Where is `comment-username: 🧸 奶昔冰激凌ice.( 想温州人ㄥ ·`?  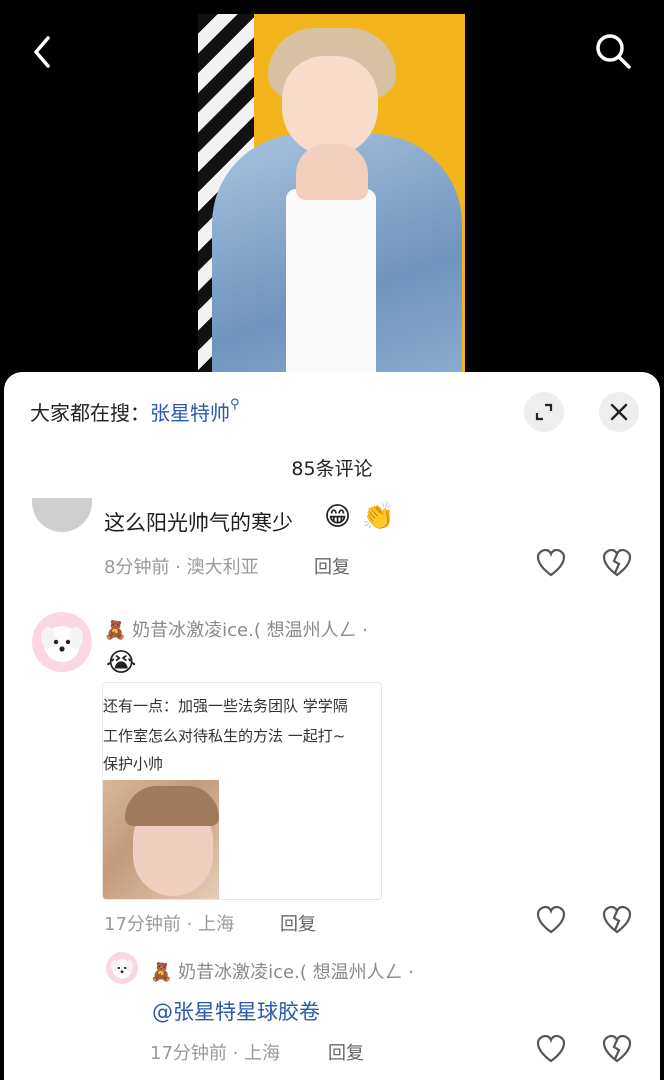
comment-username: 🧸 奶昔冰激凌ice.( 想温州人ㄥ · is located at coordinates (236, 629).